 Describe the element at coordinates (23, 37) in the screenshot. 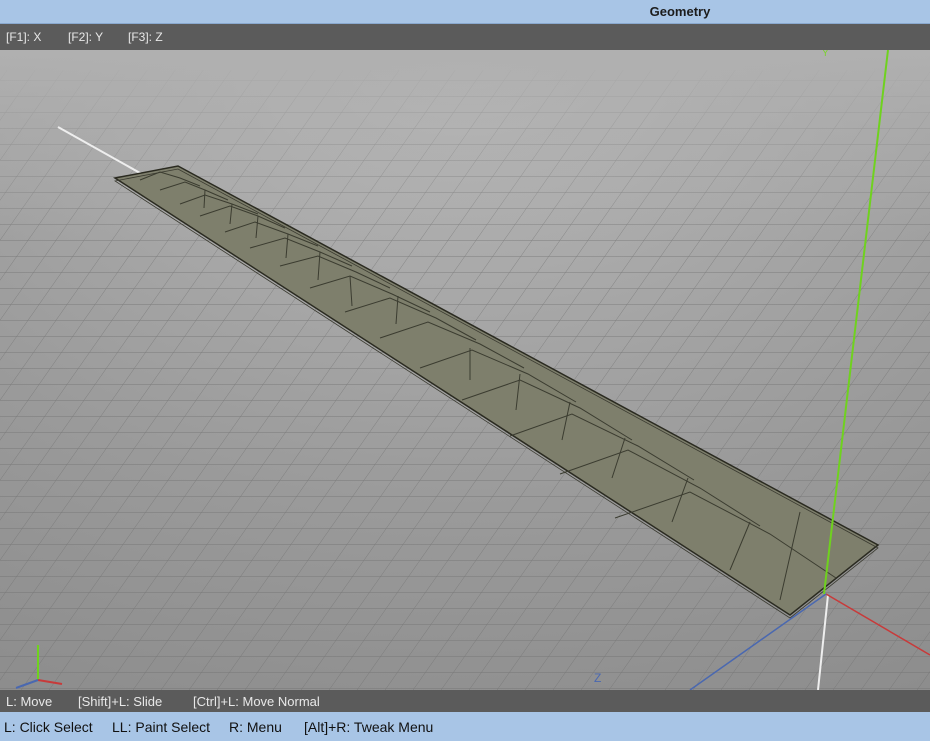

I see `hotkey-x: [F1]: X` at that location.